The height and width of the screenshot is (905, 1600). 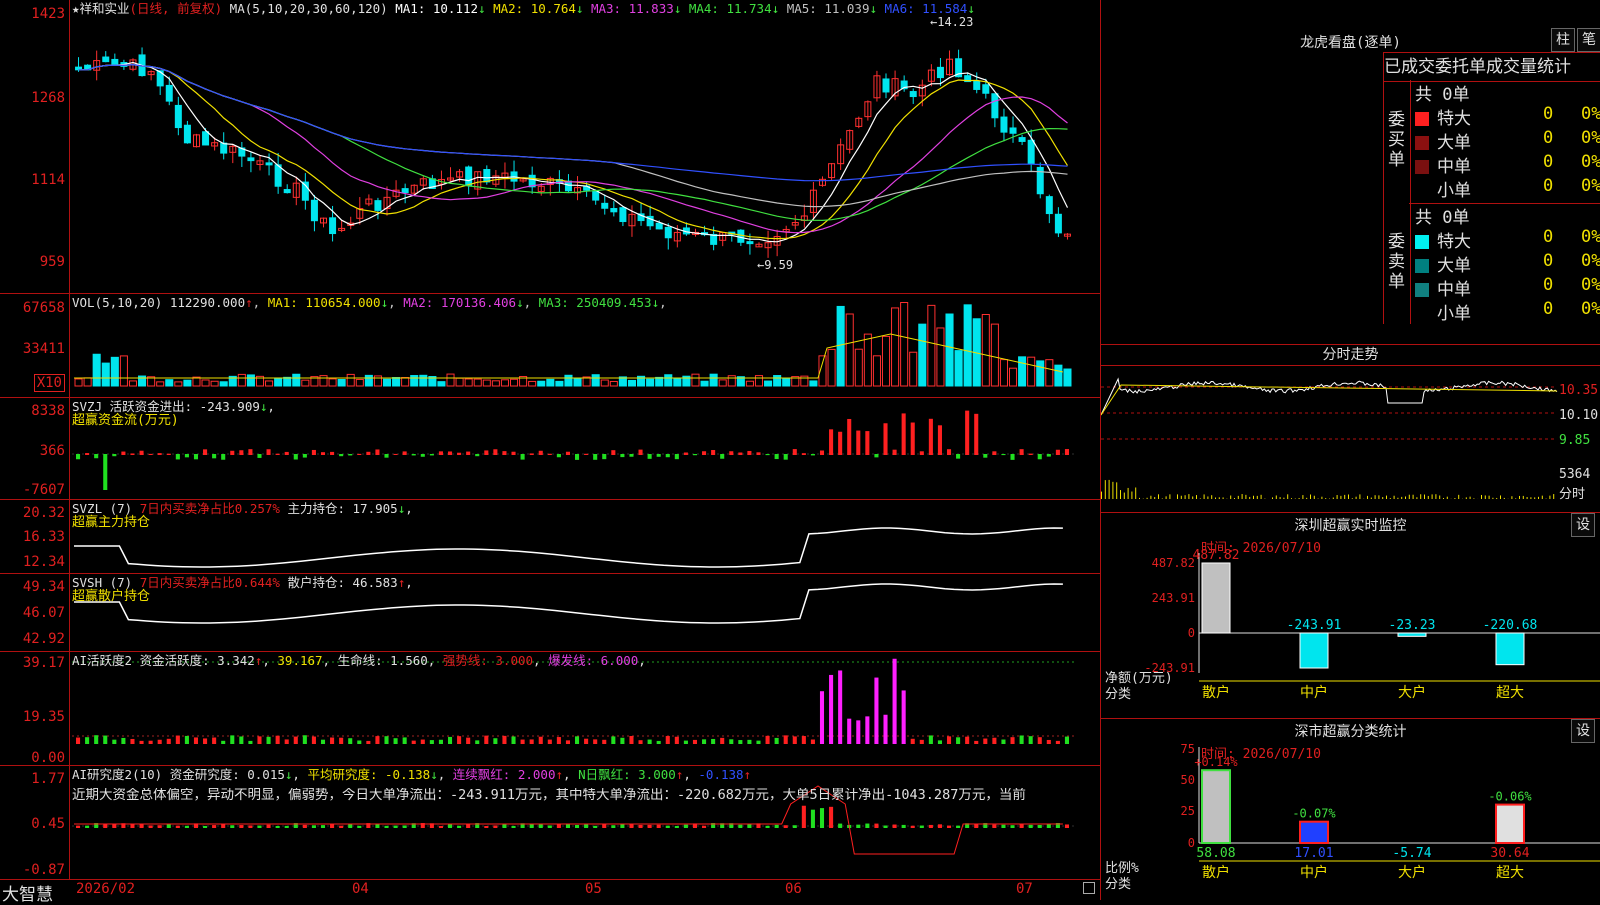 What do you see at coordinates (309, 8) in the screenshot?
I see `ma-params: MA(5,10,20,30,60,120)` at bounding box center [309, 8].